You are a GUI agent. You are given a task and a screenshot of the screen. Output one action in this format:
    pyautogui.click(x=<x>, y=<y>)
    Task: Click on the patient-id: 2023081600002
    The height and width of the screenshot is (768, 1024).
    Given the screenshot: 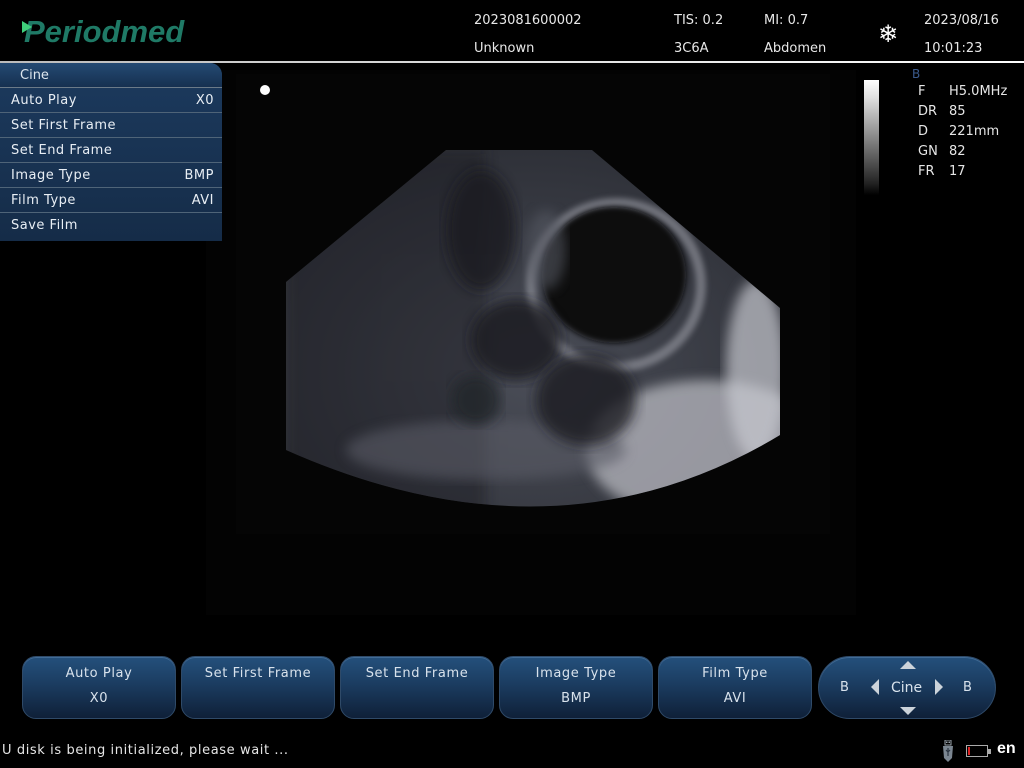 What is the action you would take?
    pyautogui.click(x=528, y=20)
    